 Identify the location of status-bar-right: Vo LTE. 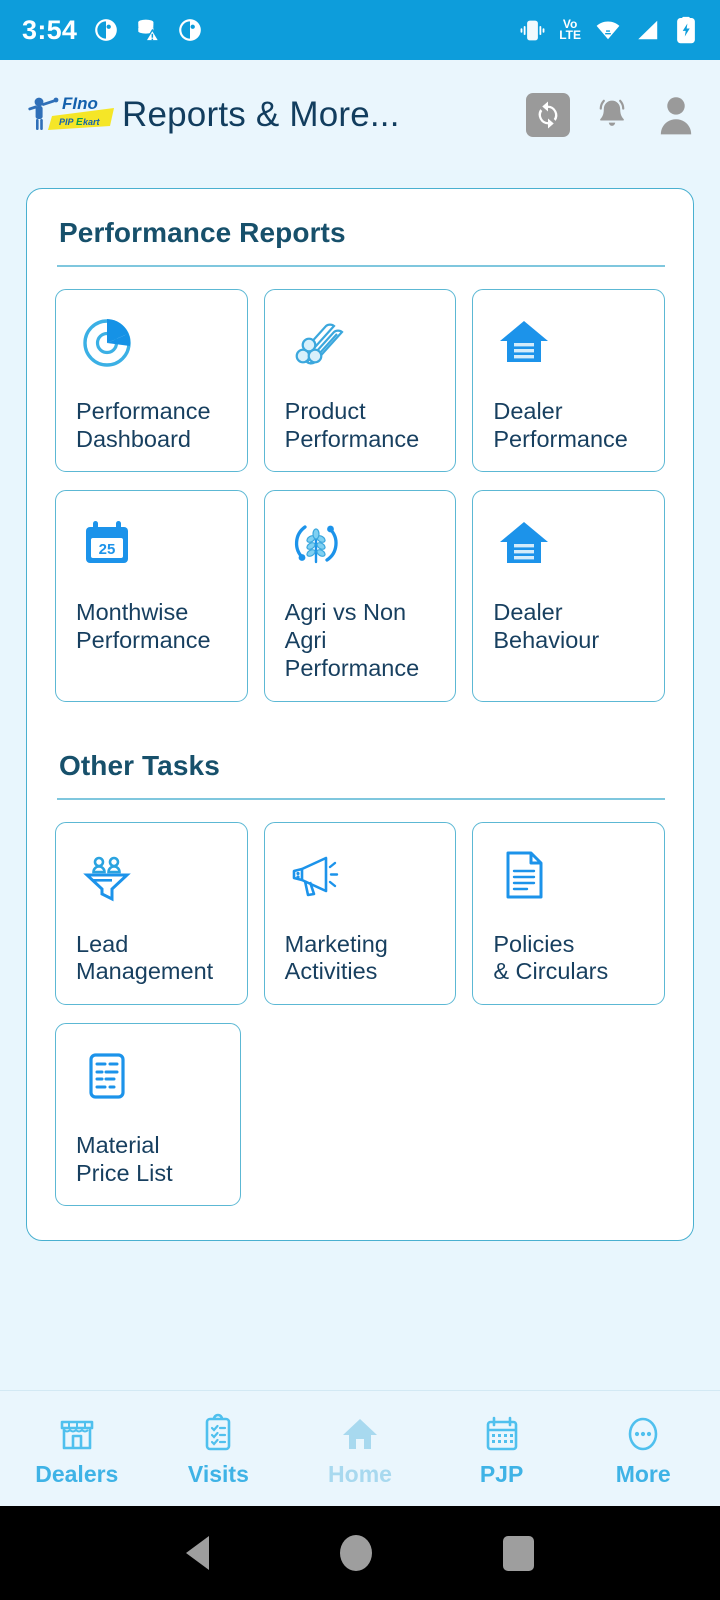
(608, 30).